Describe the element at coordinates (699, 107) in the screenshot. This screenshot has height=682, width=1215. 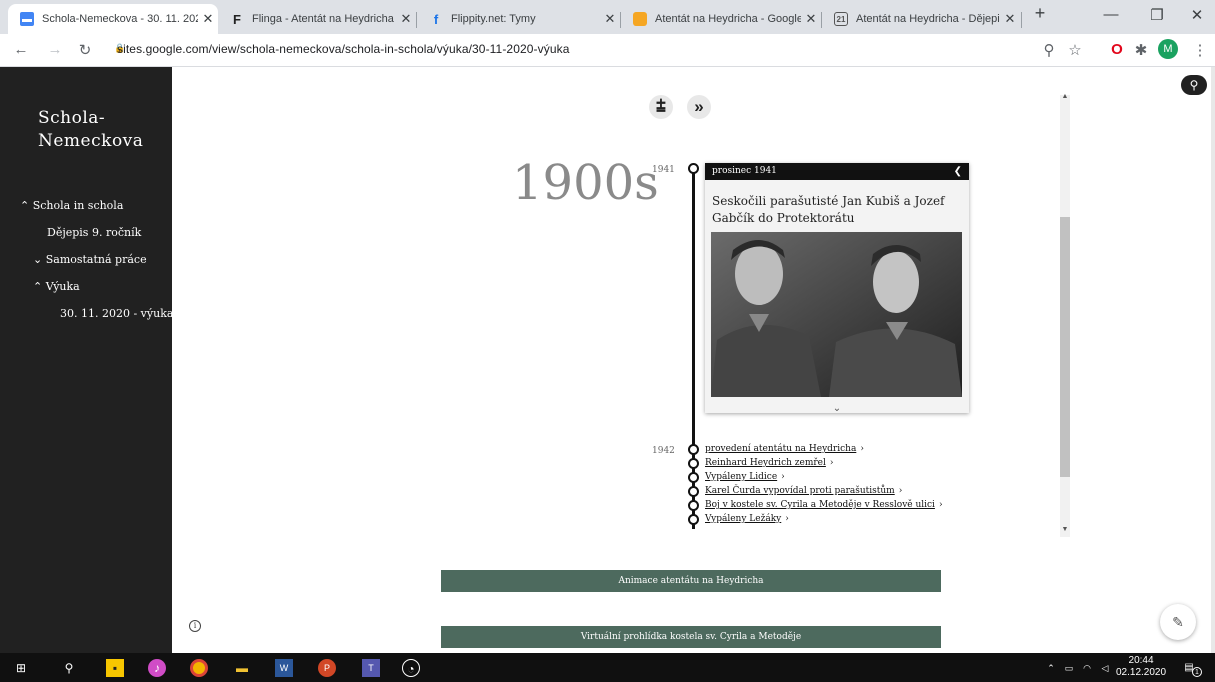
I see `skip-forward-icon: »` at that location.